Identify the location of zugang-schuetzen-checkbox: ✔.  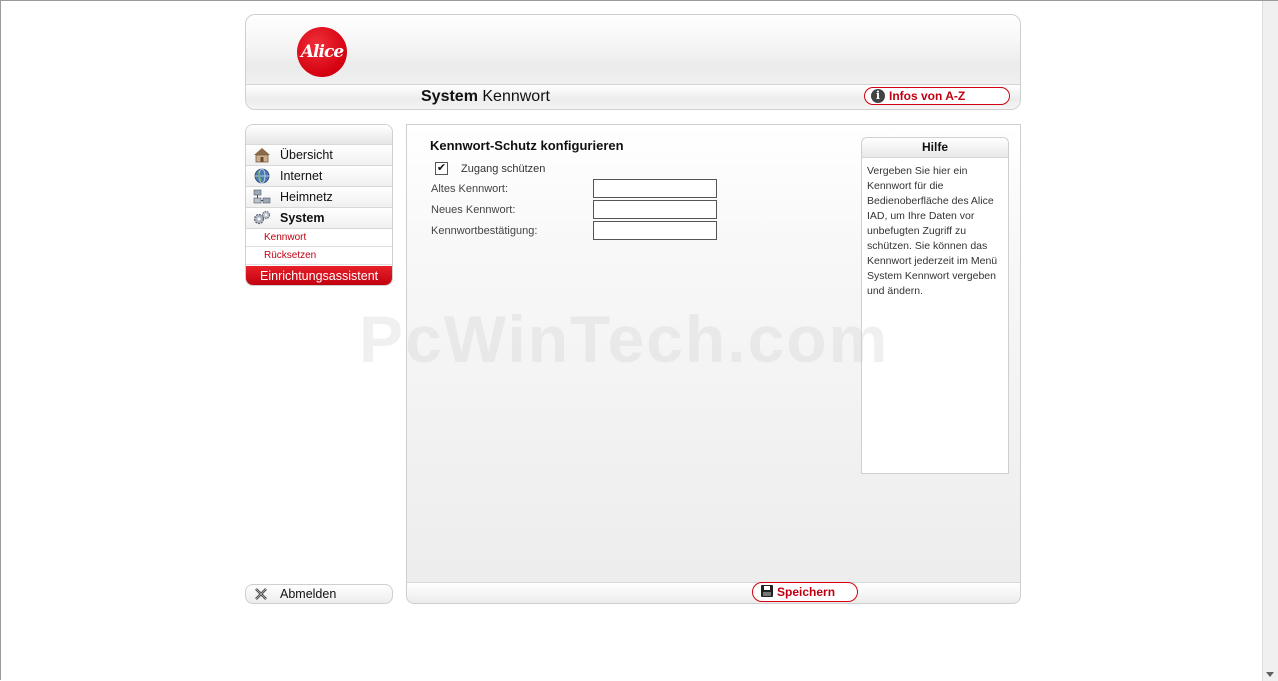
(441, 168).